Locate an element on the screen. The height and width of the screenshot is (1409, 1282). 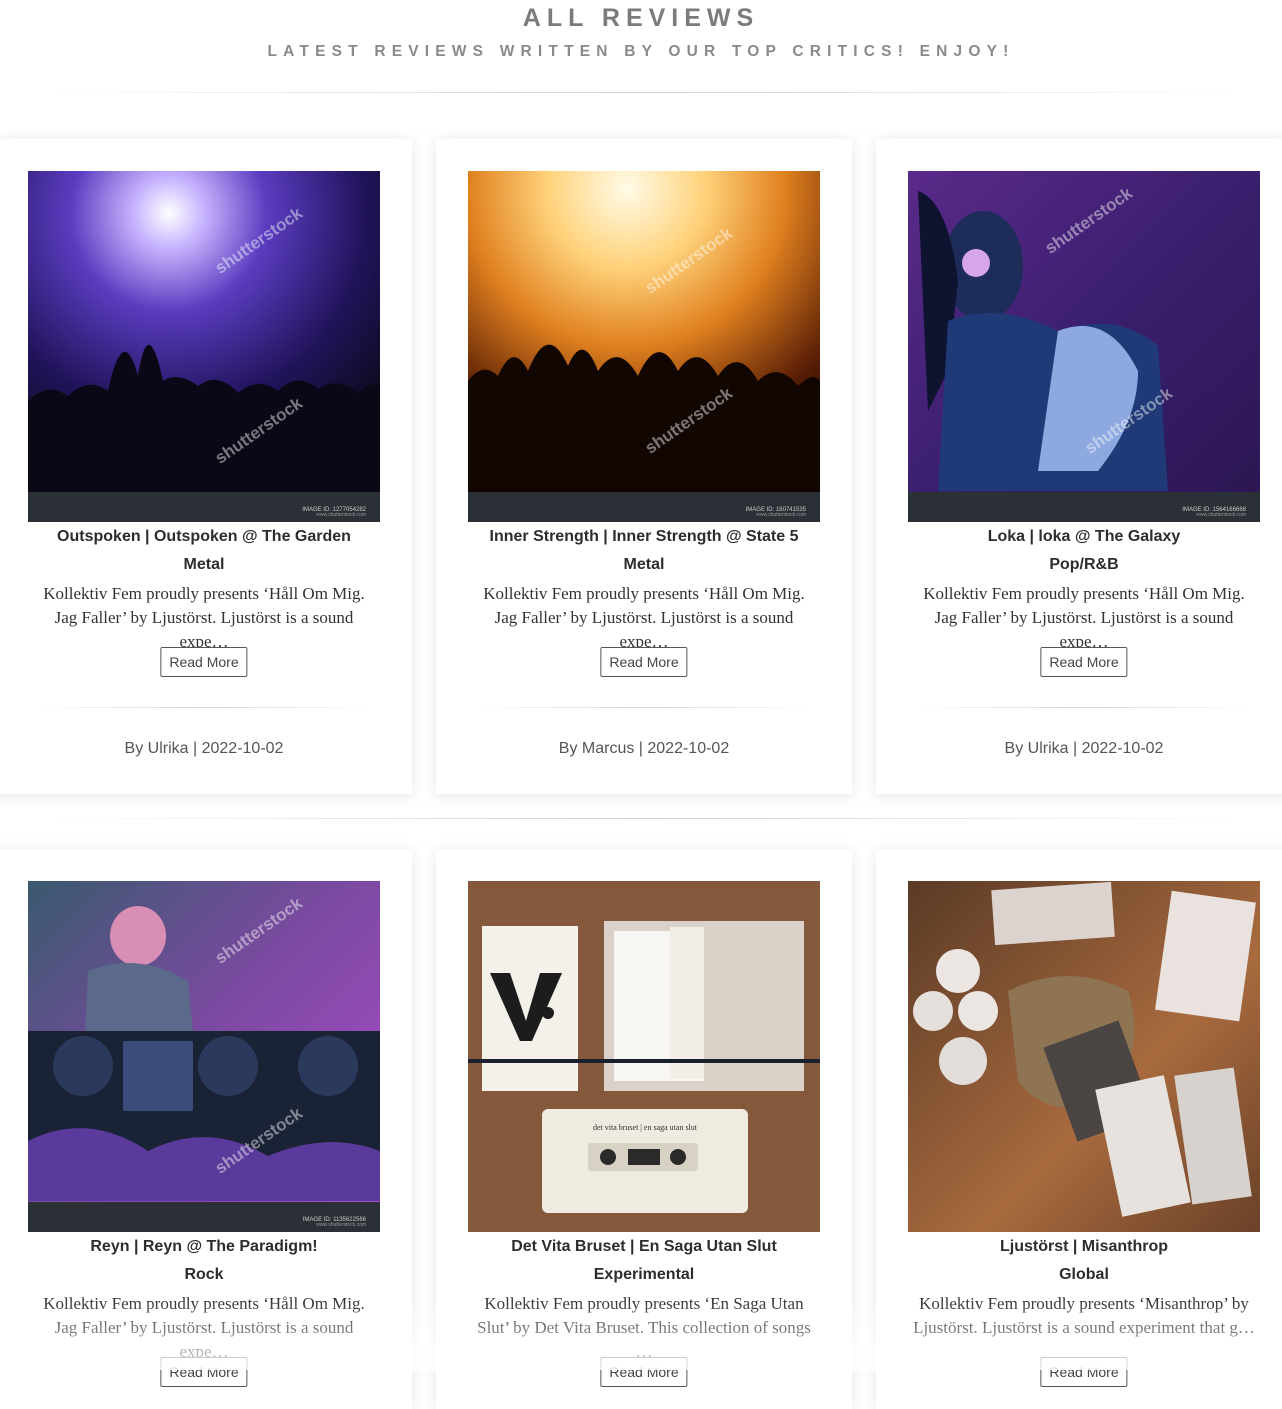
review-heading: Reyn | Reyn @ The Paradigm! is located at coordinates (206, 1247).